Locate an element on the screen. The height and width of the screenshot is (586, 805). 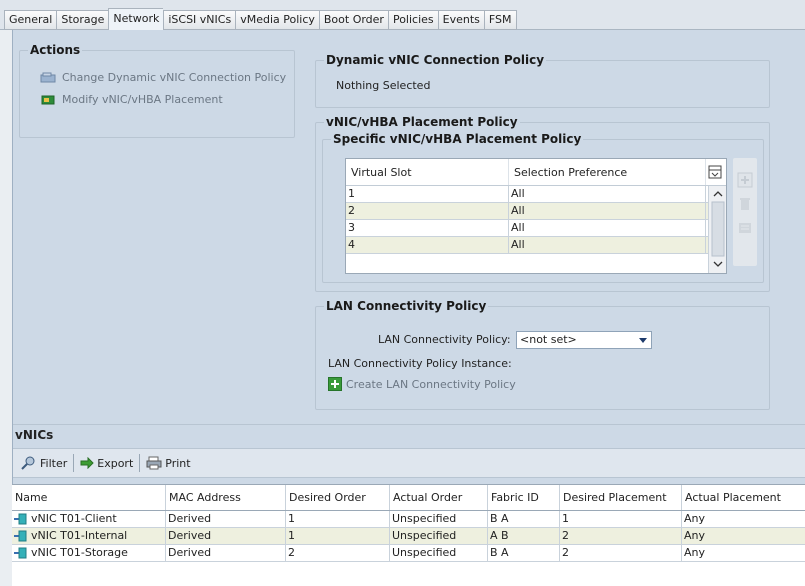
tab-vmedia-policy: vMedia Policy is located at coordinates (277, 20).